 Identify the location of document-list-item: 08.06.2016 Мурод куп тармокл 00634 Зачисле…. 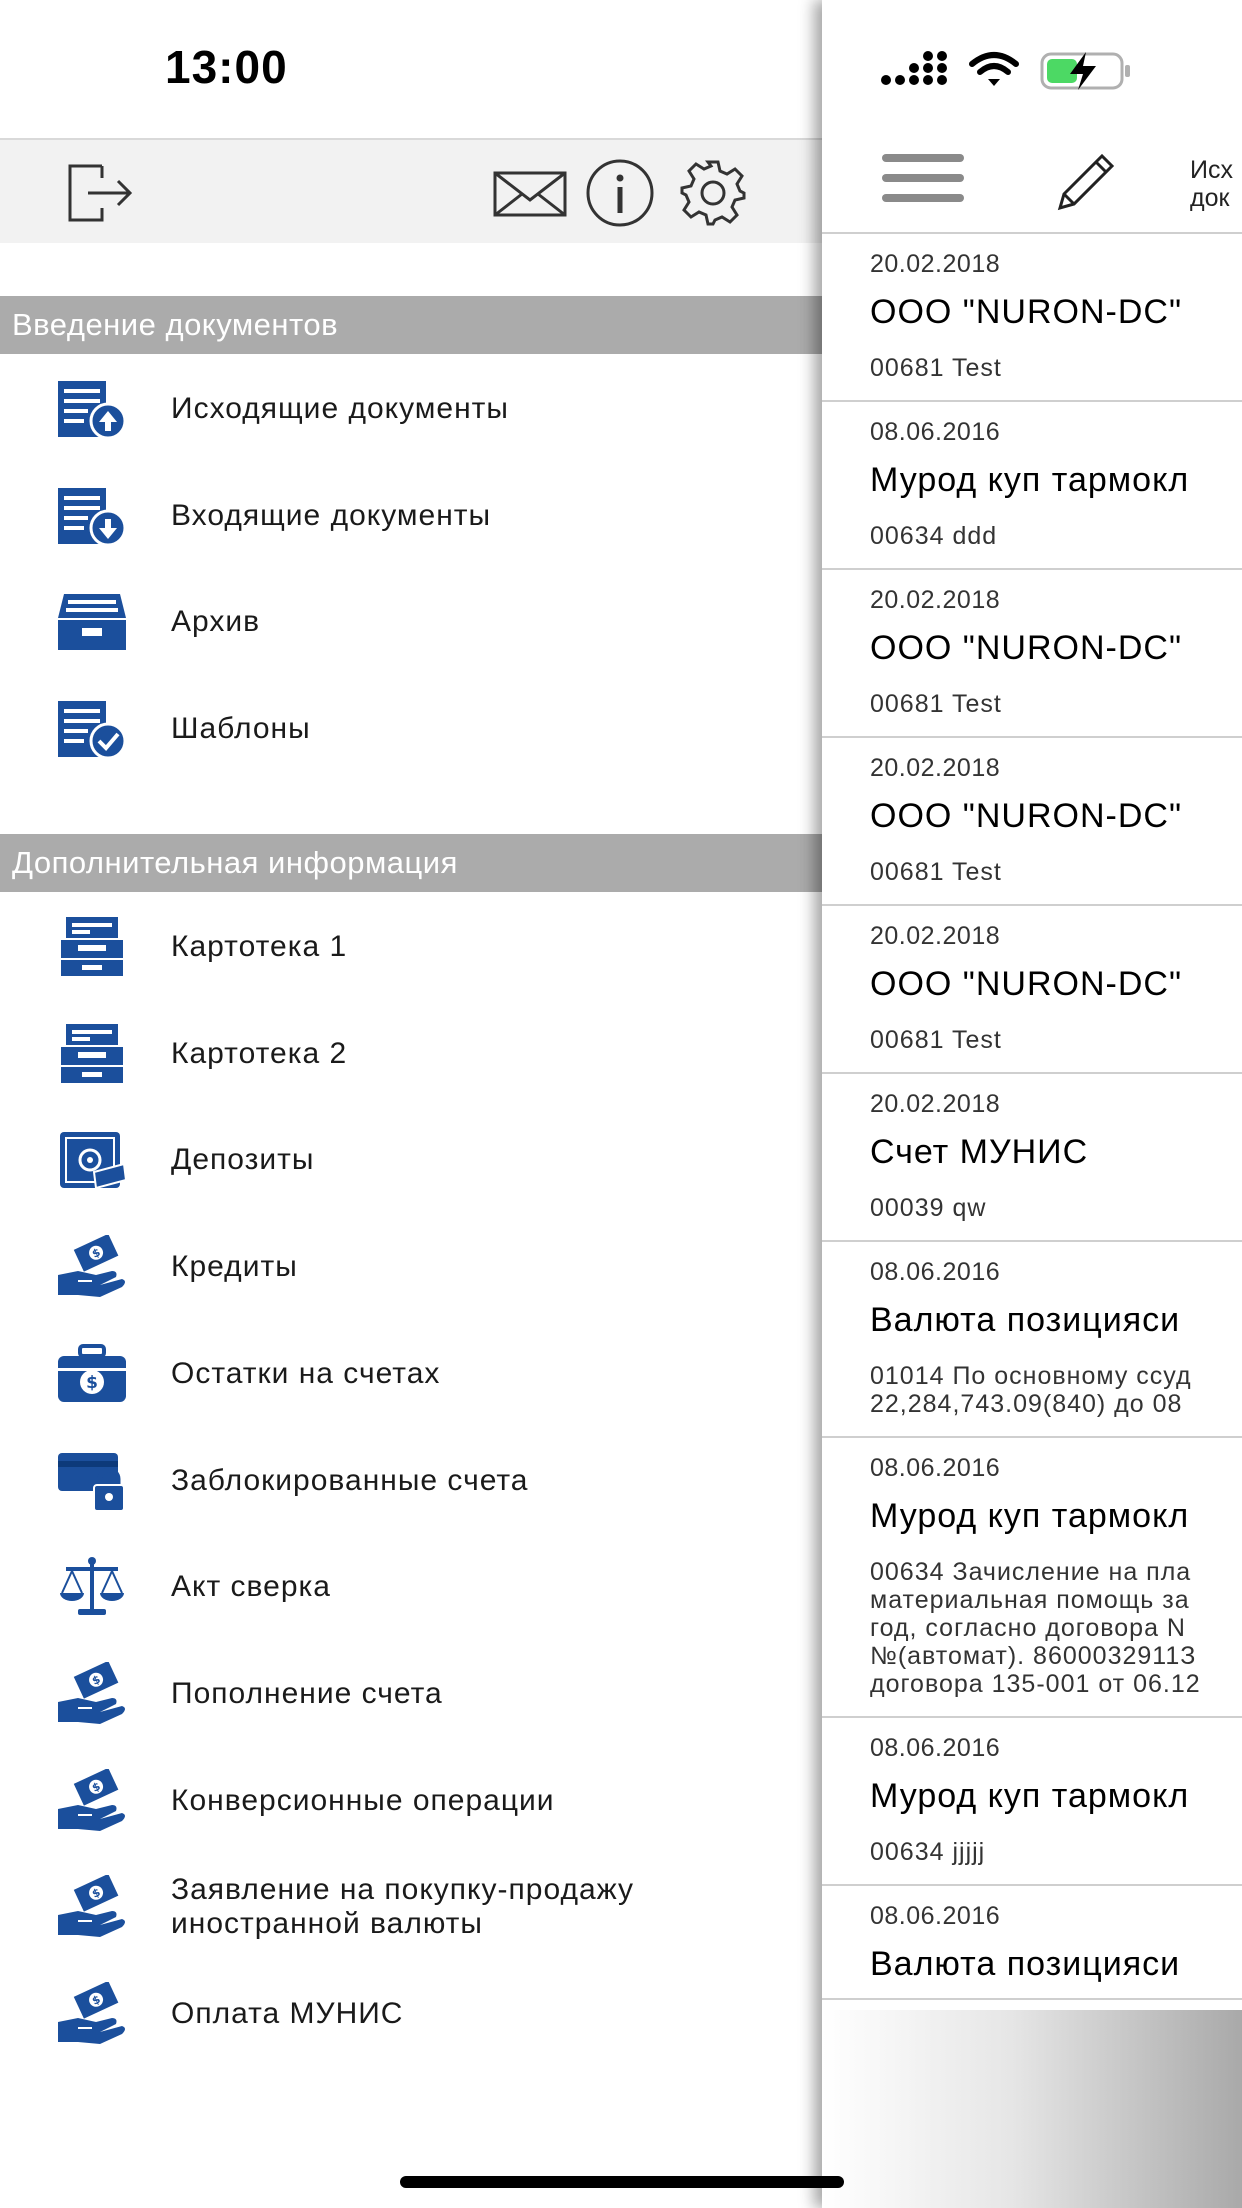
(1032, 1578).